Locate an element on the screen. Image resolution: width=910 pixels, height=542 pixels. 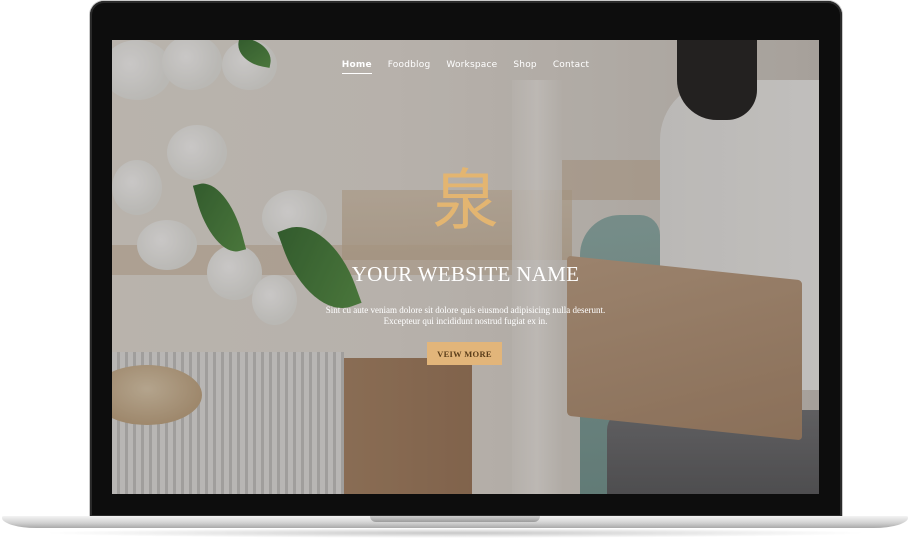
laptop-base-notch is located at coordinates (455, 519).